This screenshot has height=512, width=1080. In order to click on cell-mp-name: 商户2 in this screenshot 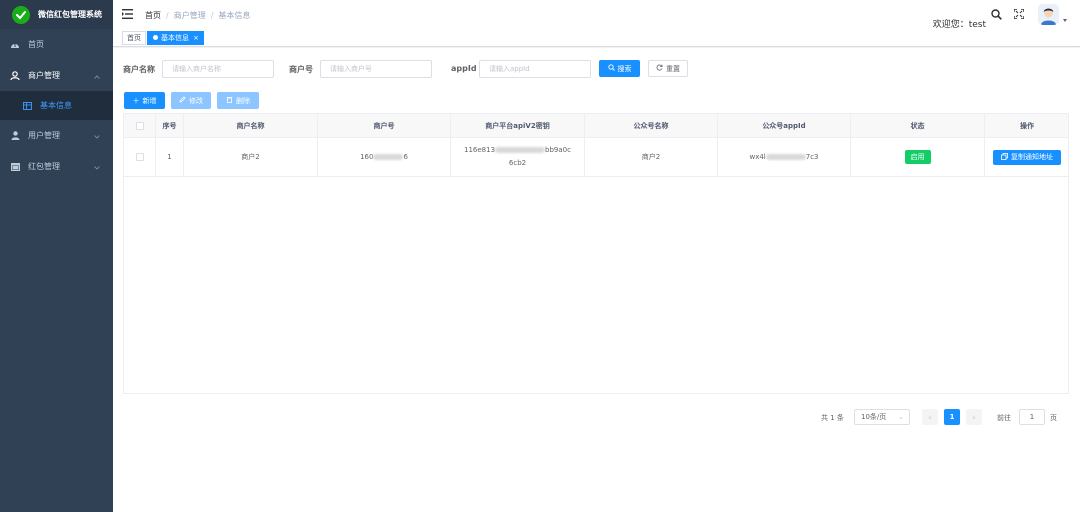, I will do `click(651, 157)`.